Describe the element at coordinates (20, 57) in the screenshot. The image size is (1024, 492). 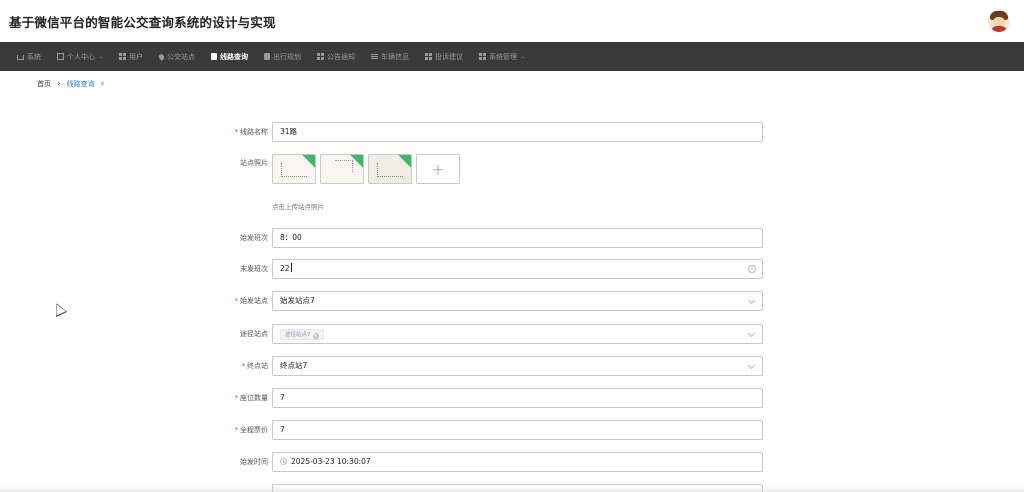
I see `home-icon` at that location.